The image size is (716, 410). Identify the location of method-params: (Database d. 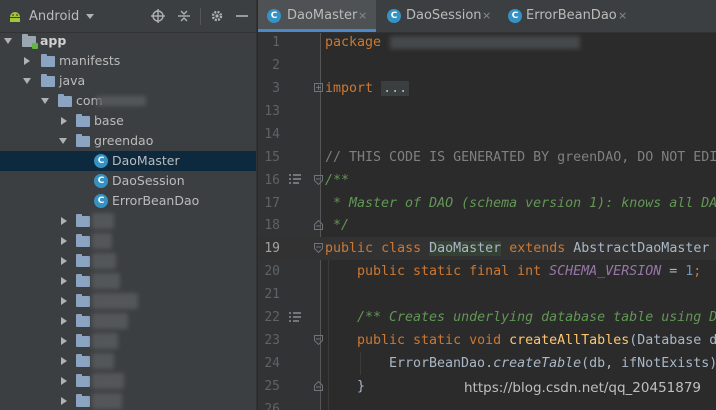
(672, 340).